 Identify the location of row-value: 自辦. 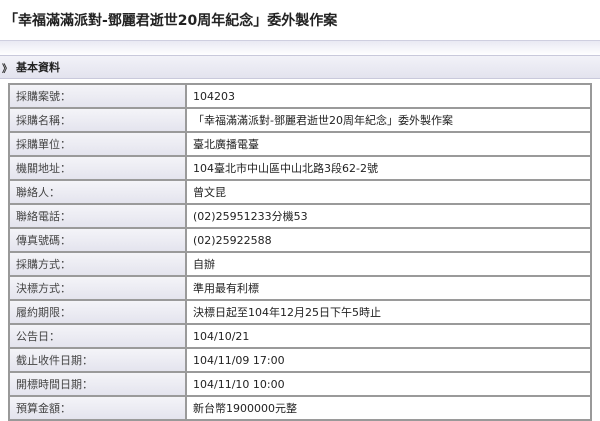
(388, 264).